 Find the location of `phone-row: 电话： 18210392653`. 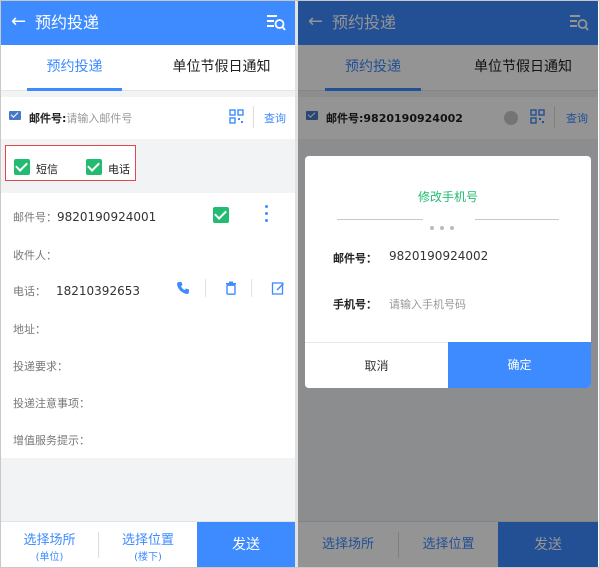

phone-row: 电话： 18210392653 is located at coordinates (76, 291).